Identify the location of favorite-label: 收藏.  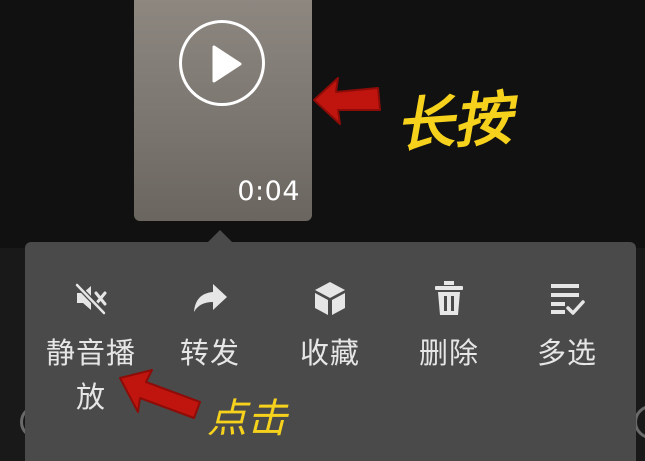
(329, 353).